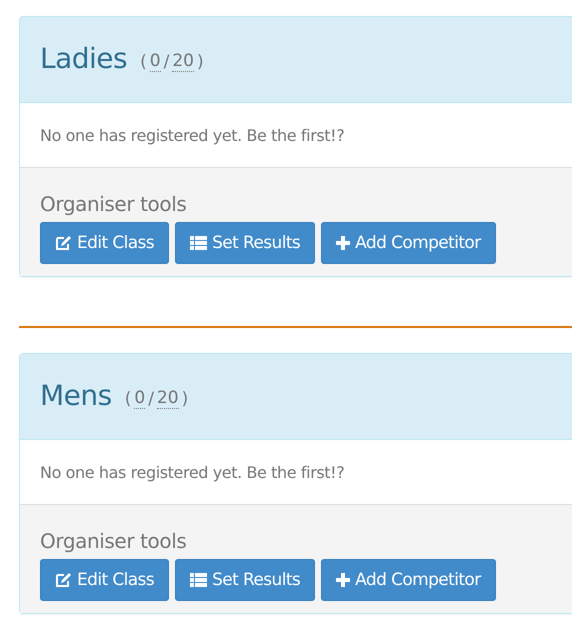 This screenshot has width=572, height=642. Describe the element at coordinates (76, 395) in the screenshot. I see `class-title: Mens` at that location.